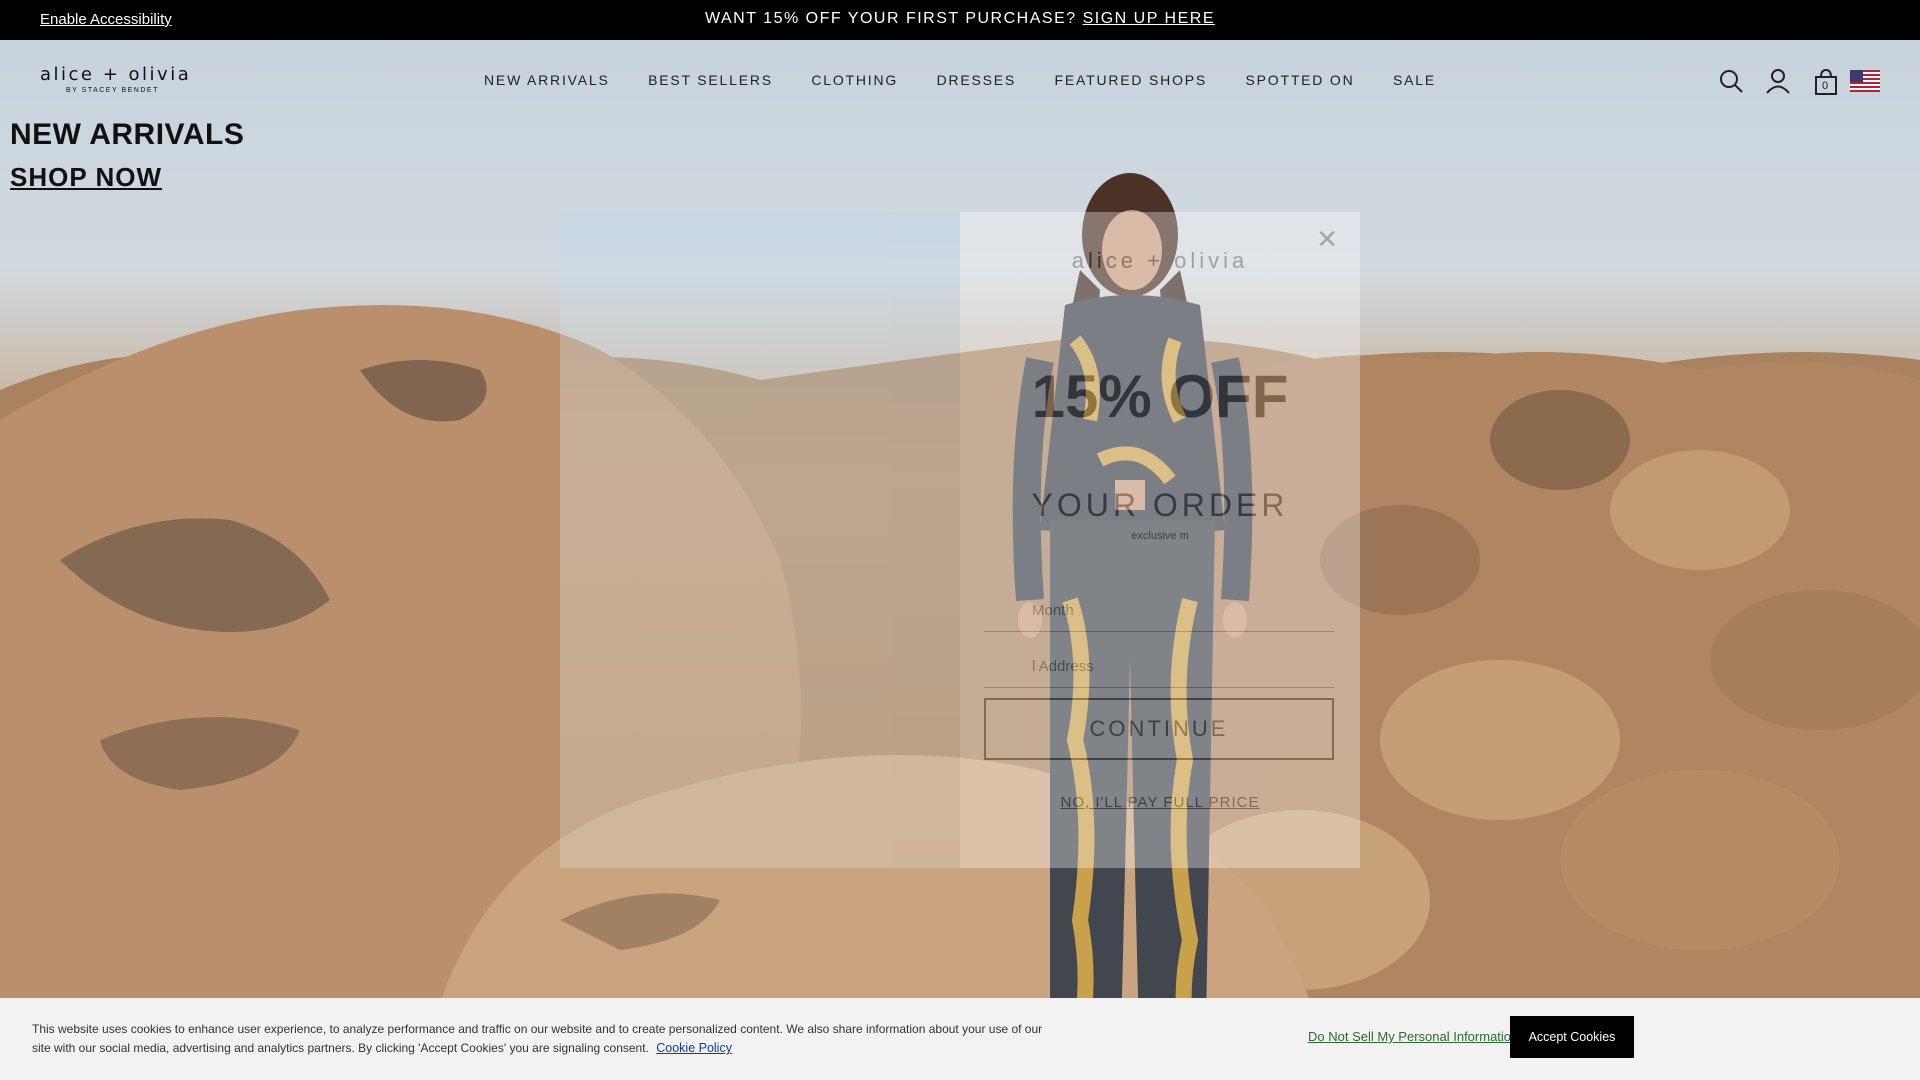  I want to click on modal-subheadline: YOUR ORDER, so click(1160, 505).